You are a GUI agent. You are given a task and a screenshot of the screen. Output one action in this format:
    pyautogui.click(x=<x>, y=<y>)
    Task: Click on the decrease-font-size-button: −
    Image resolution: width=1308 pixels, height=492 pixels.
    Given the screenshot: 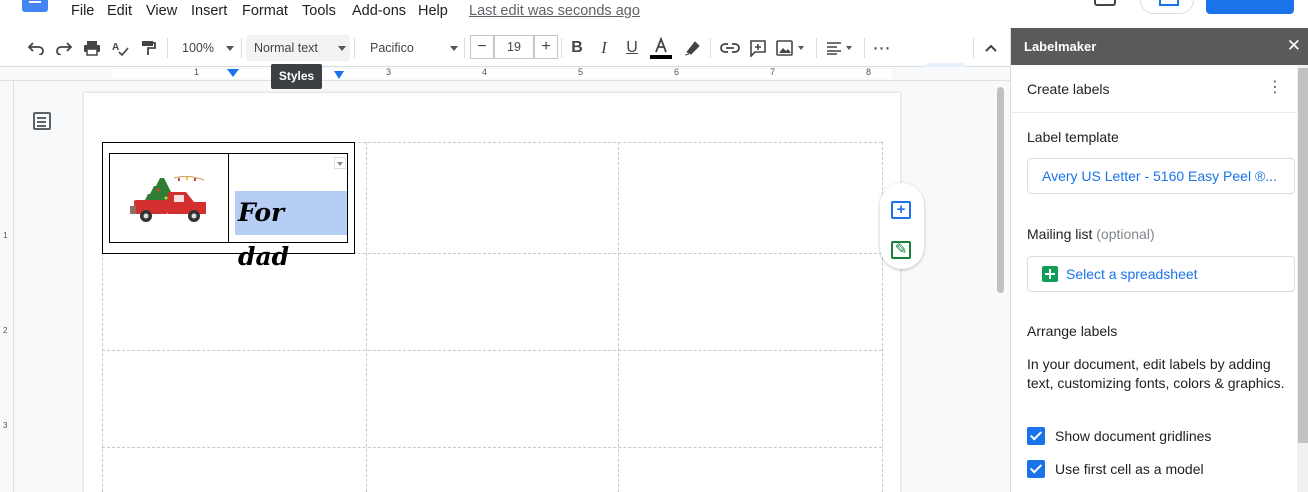 What is the action you would take?
    pyautogui.click(x=482, y=47)
    